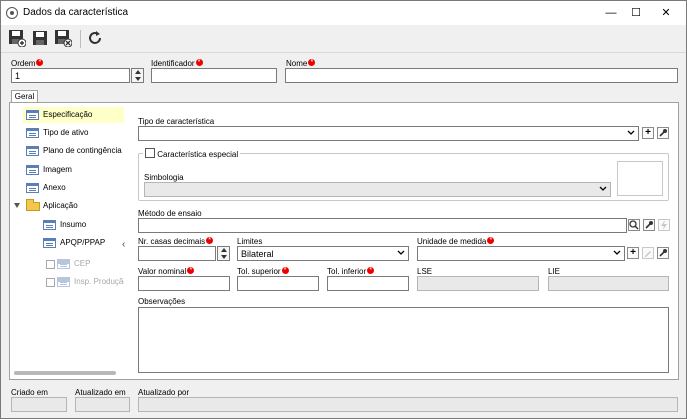 The width and height of the screenshot is (687, 419). I want to click on app-icon, so click(12, 13).